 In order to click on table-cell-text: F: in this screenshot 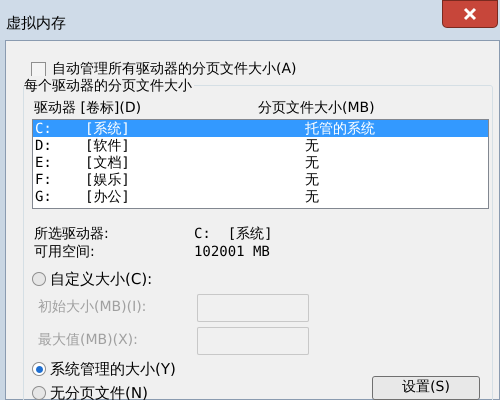, I will do `click(44, 179)`.